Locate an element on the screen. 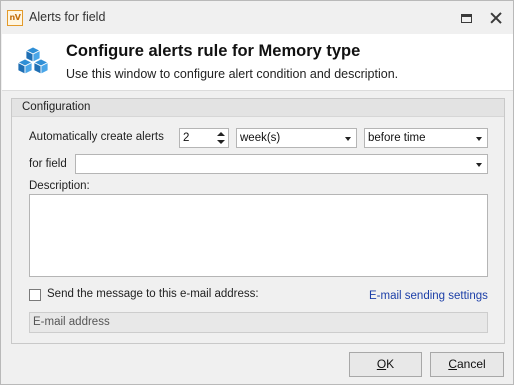 The width and height of the screenshot is (514, 385). ok-button: OK is located at coordinates (385, 364).